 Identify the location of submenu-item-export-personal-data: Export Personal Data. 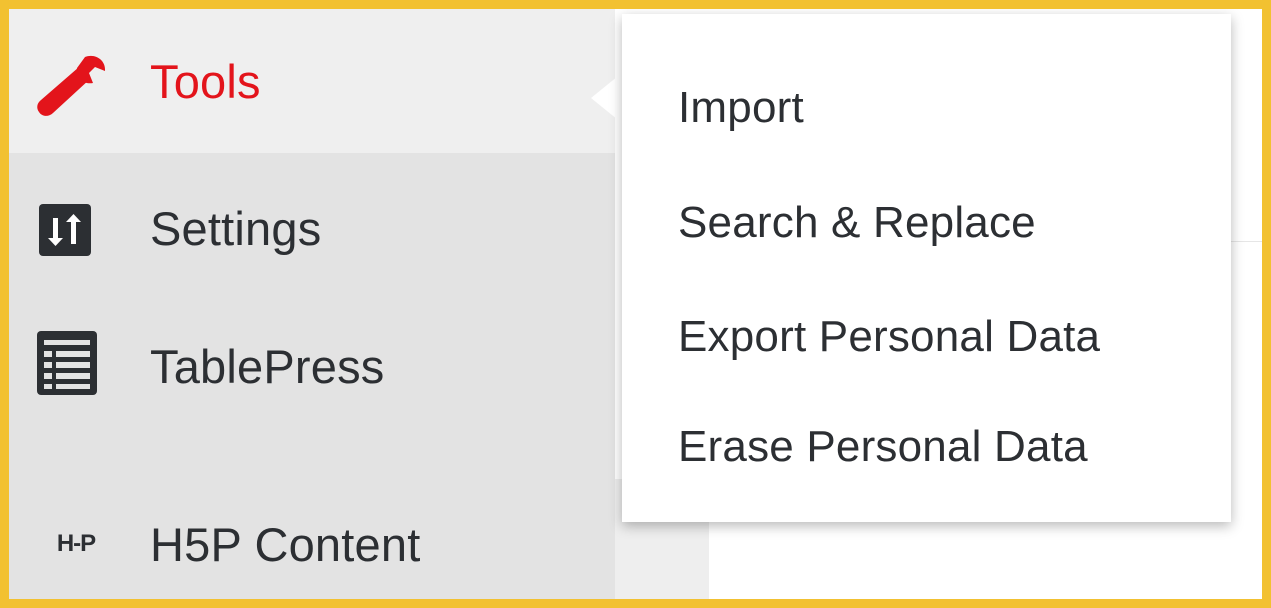
(889, 337).